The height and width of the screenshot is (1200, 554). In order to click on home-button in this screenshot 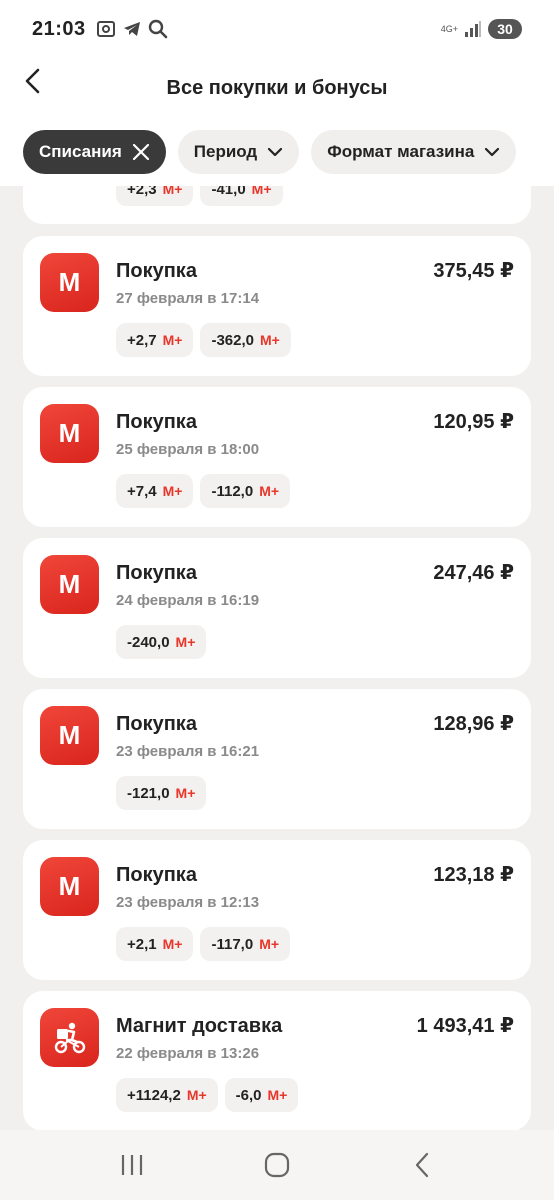, I will do `click(277, 1165)`.